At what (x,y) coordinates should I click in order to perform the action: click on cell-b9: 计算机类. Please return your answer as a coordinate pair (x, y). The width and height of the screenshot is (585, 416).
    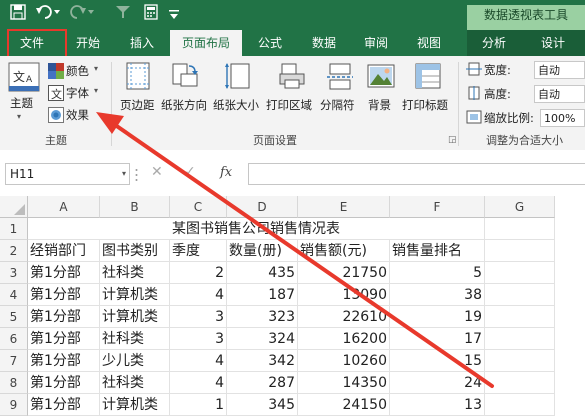
    Looking at the image, I should click on (135, 405).